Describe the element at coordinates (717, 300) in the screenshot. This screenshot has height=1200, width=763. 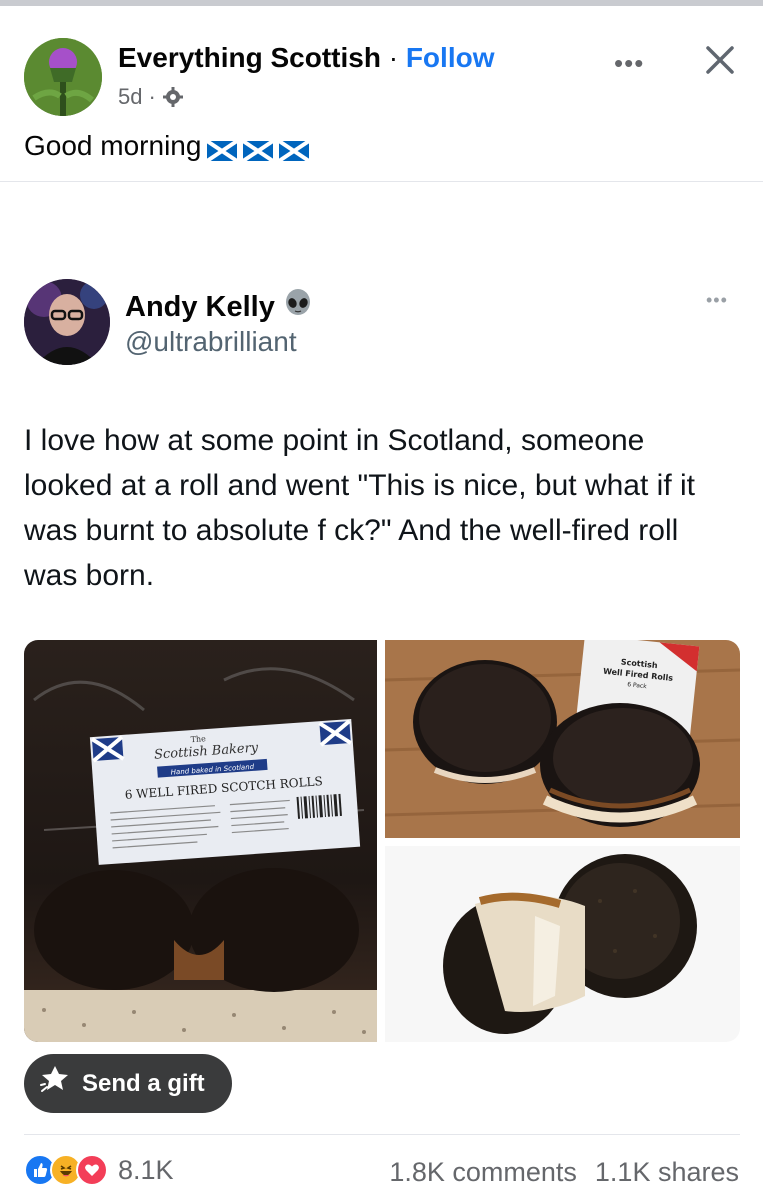
I see `tweet-more-icon: •••` at that location.